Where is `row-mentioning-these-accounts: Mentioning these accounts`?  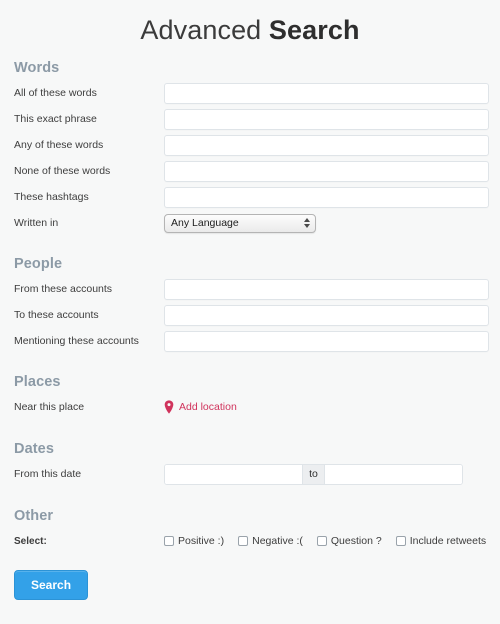
row-mentioning-these-accounts: Mentioning these accounts is located at coordinates (257, 341).